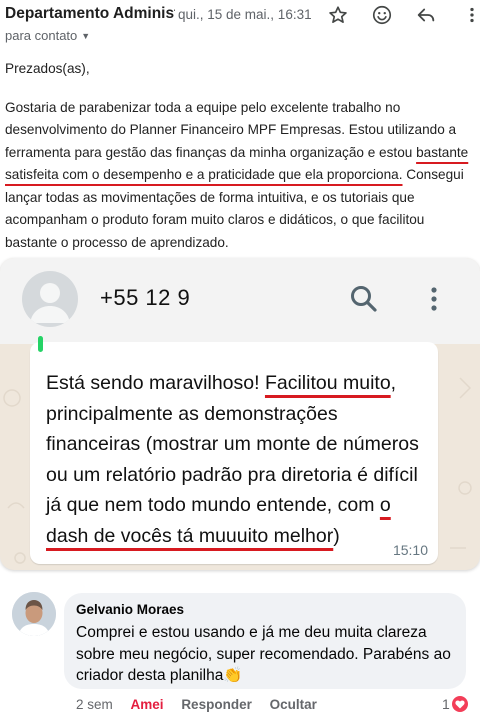 Image resolution: width=480 pixels, height=724 pixels. I want to click on smile-icon, so click(382, 15).